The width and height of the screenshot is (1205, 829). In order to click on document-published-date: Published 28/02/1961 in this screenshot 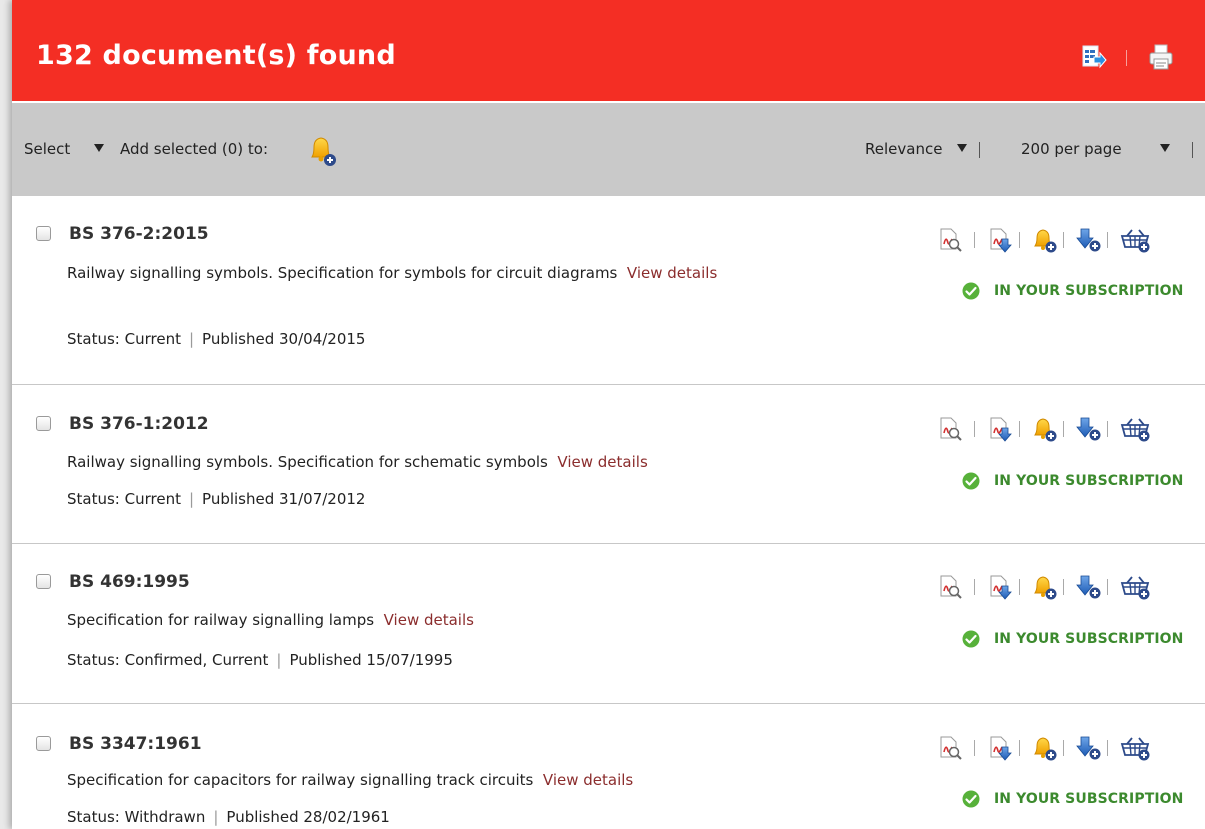, I will do `click(308, 817)`.